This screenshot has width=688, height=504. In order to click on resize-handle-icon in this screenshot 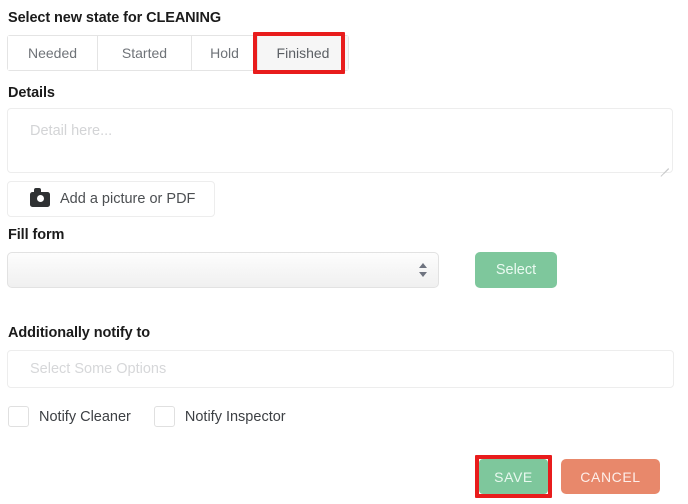, I will do `click(663, 167)`.